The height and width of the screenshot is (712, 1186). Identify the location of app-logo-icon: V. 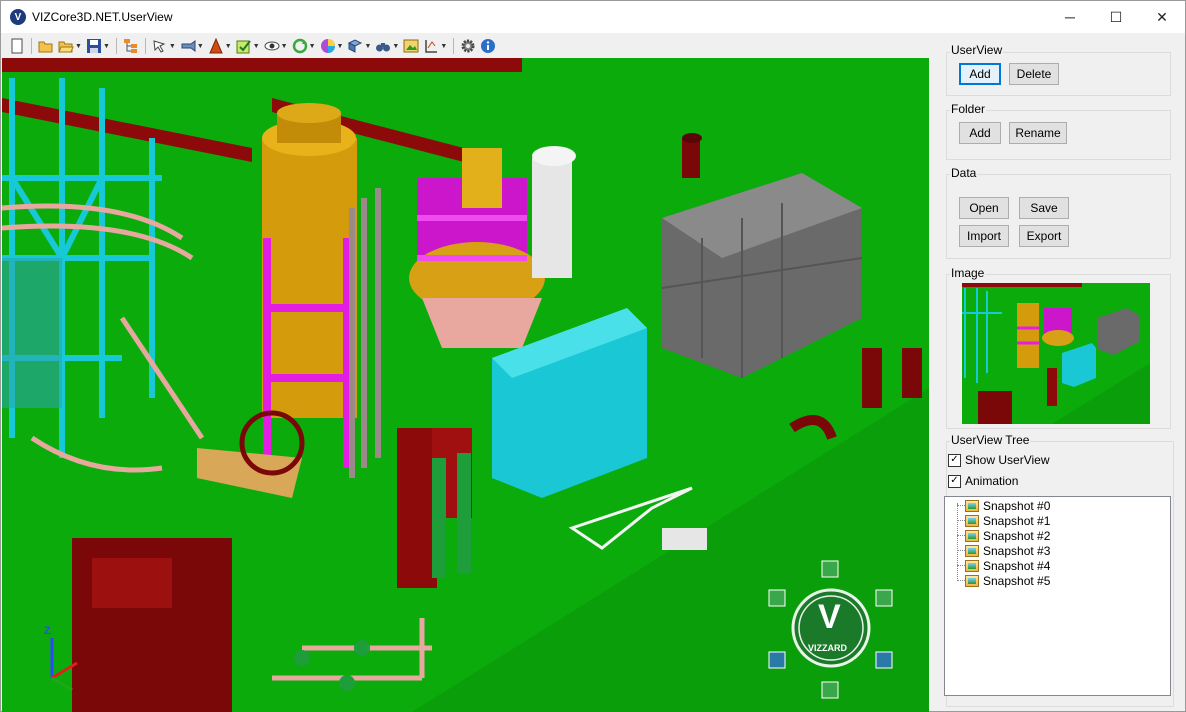
(18, 17).